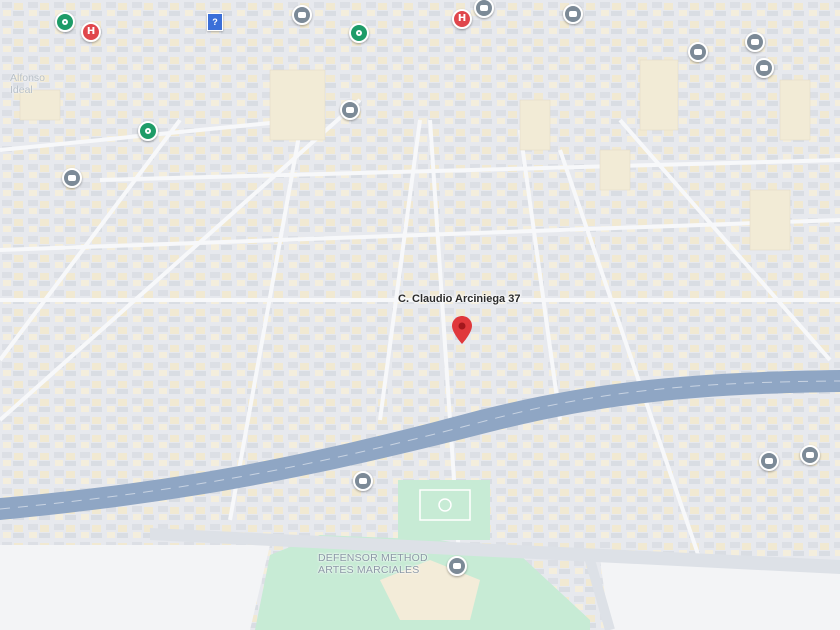 This screenshot has height=630, width=840. I want to click on poi-label-line1: DEFENSOR METHOD, so click(373, 558).